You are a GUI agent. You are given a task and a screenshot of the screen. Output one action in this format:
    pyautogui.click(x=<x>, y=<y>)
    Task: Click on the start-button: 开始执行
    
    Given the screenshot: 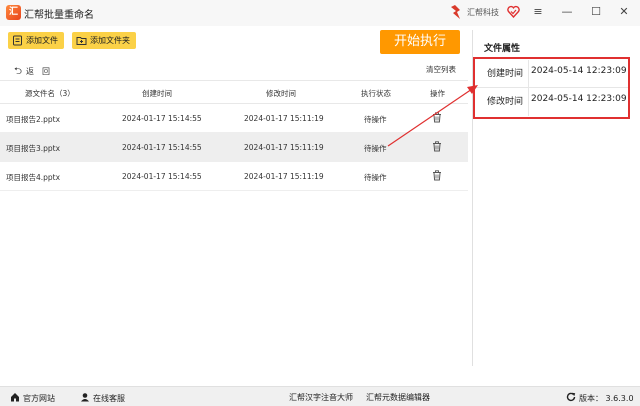 What is the action you would take?
    pyautogui.click(x=420, y=42)
    